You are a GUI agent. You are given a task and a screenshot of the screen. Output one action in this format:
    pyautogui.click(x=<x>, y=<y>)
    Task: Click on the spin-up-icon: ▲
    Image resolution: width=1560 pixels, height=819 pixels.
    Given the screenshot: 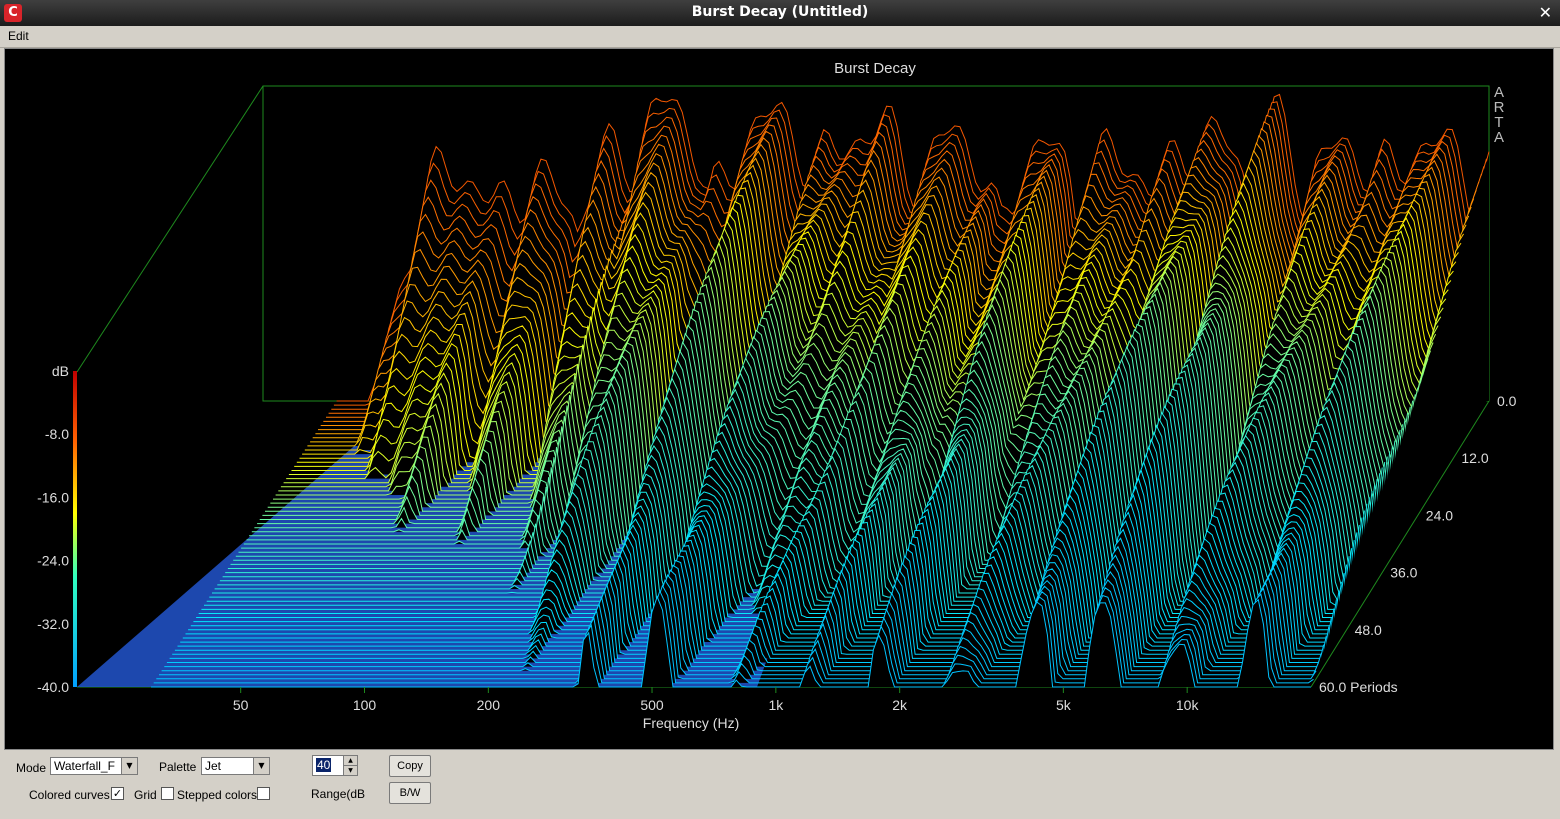 What is the action you would take?
    pyautogui.click(x=350, y=760)
    